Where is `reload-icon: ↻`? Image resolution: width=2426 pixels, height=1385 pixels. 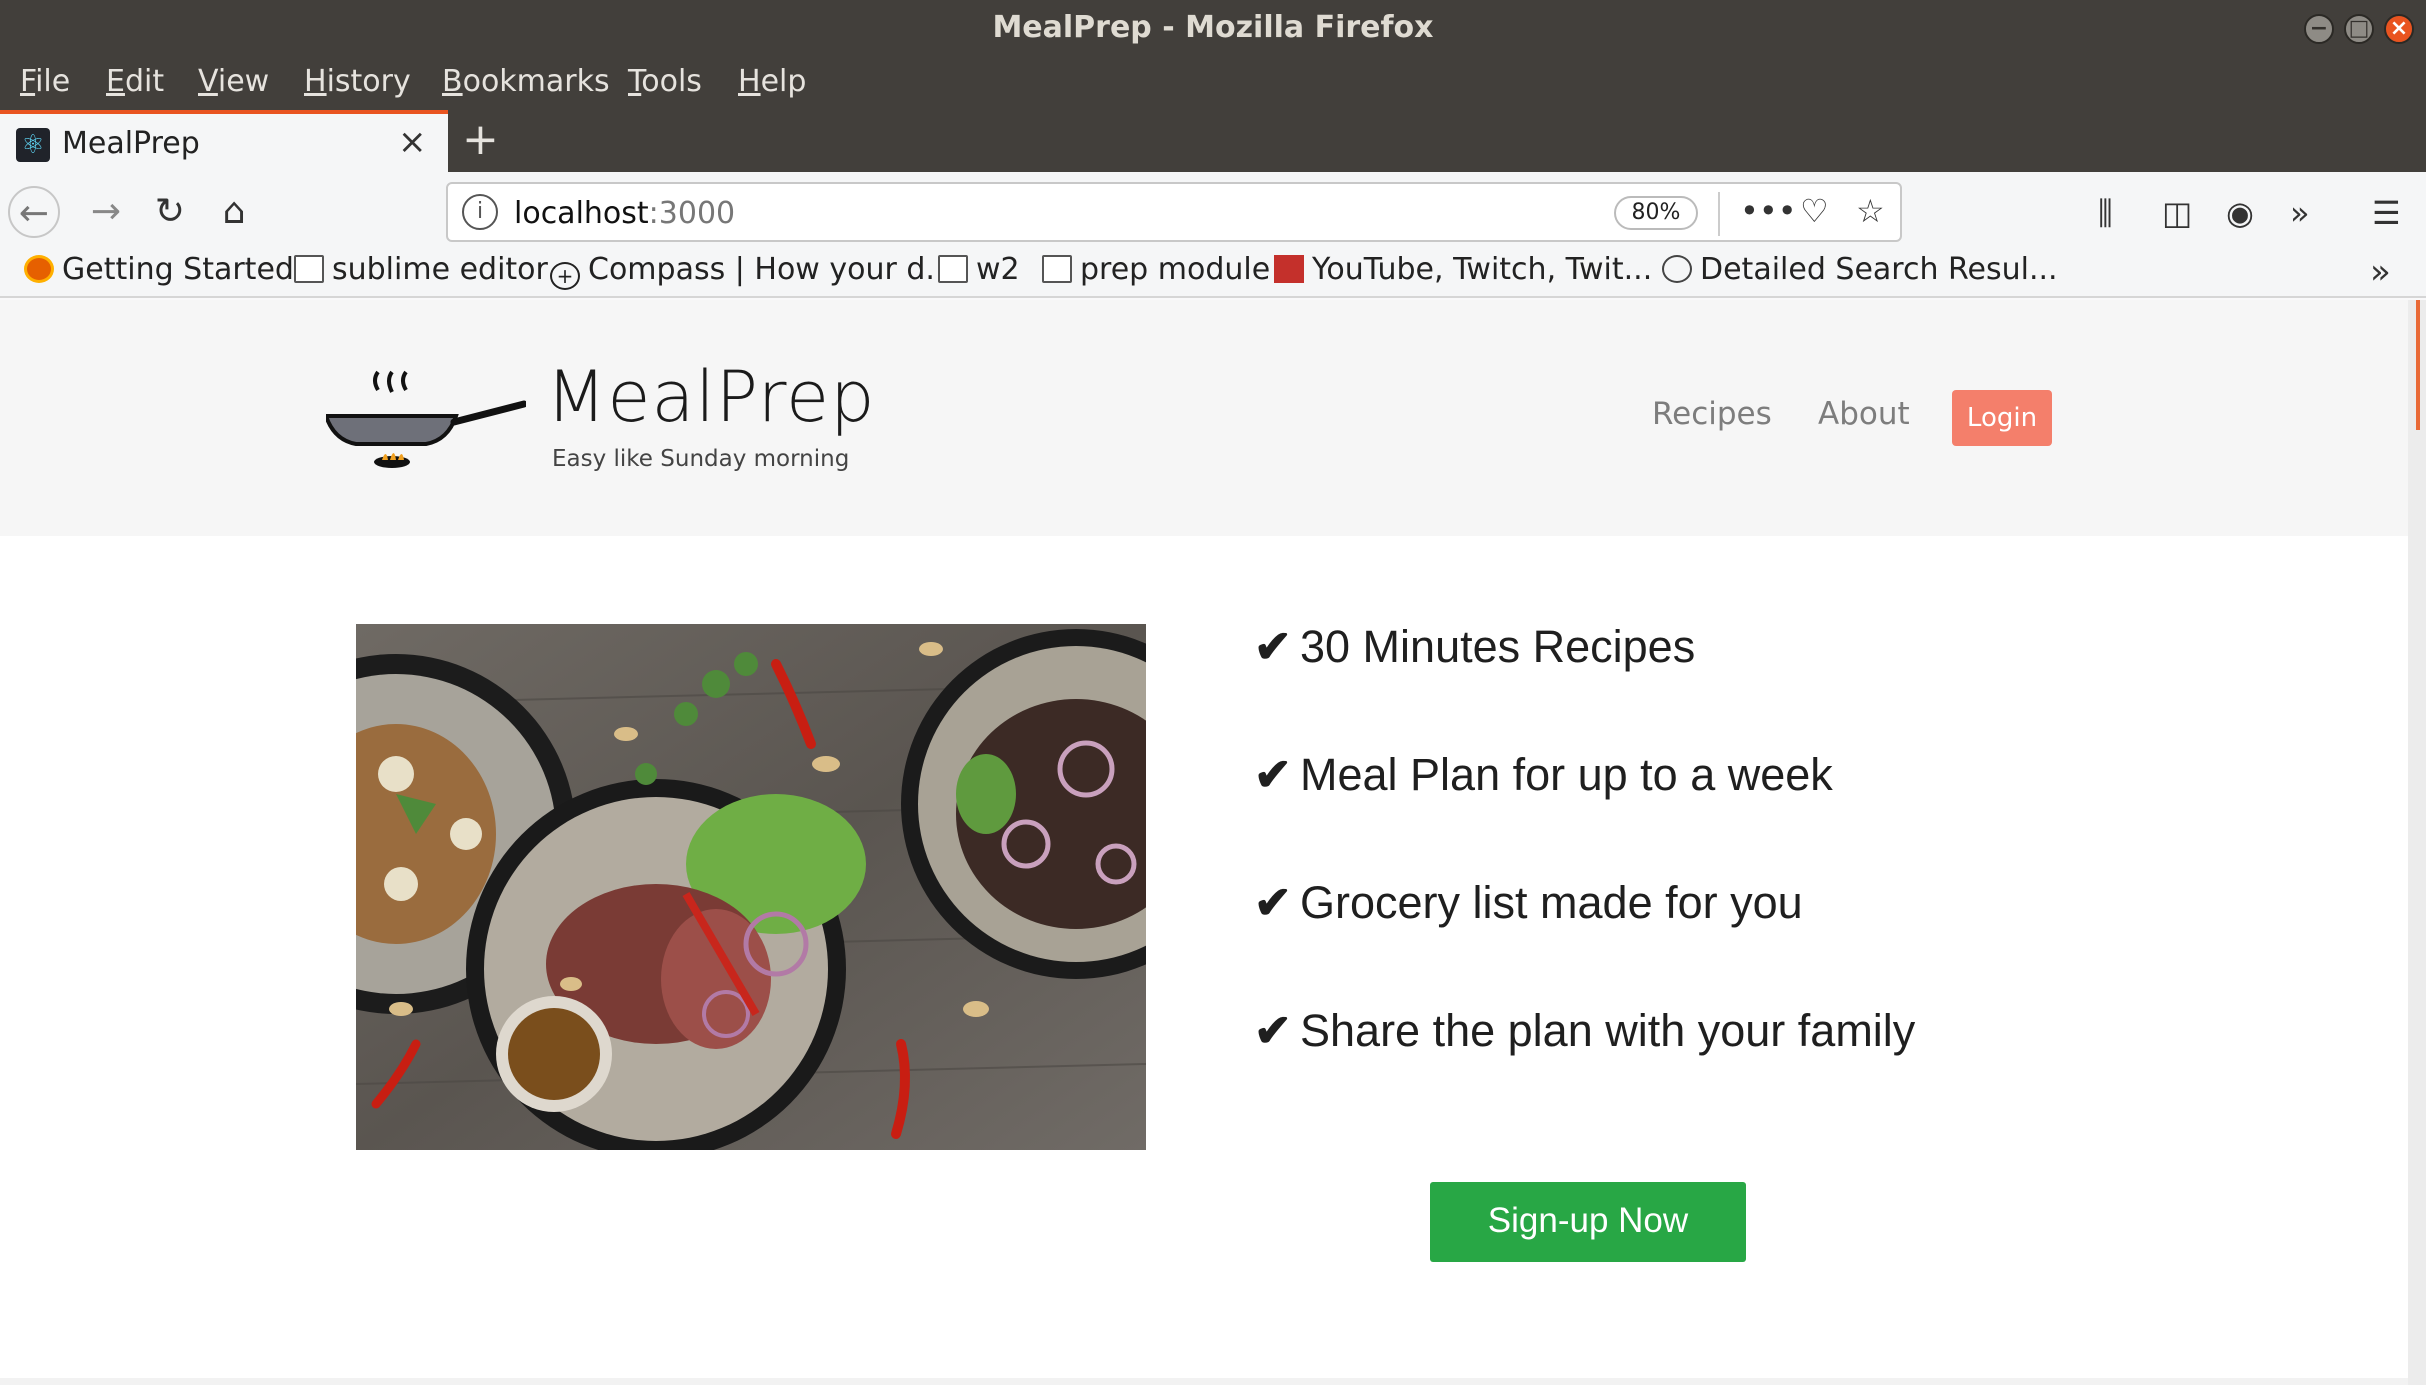
reload-icon: ↻ is located at coordinates (170, 211).